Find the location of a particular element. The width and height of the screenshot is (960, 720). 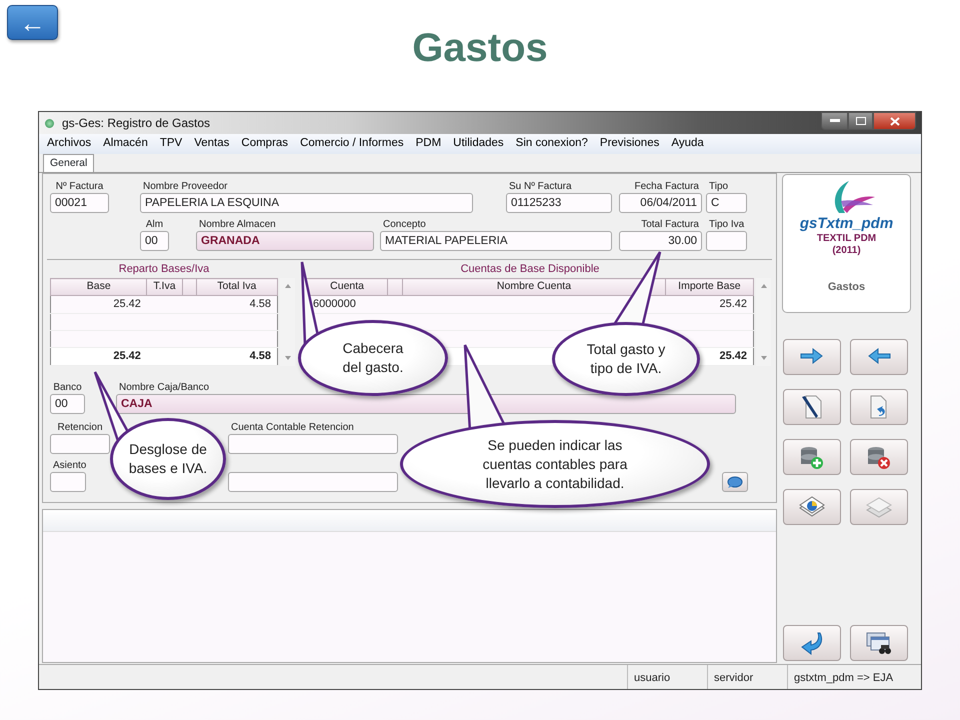

menu-item: Utilidades is located at coordinates (478, 144).